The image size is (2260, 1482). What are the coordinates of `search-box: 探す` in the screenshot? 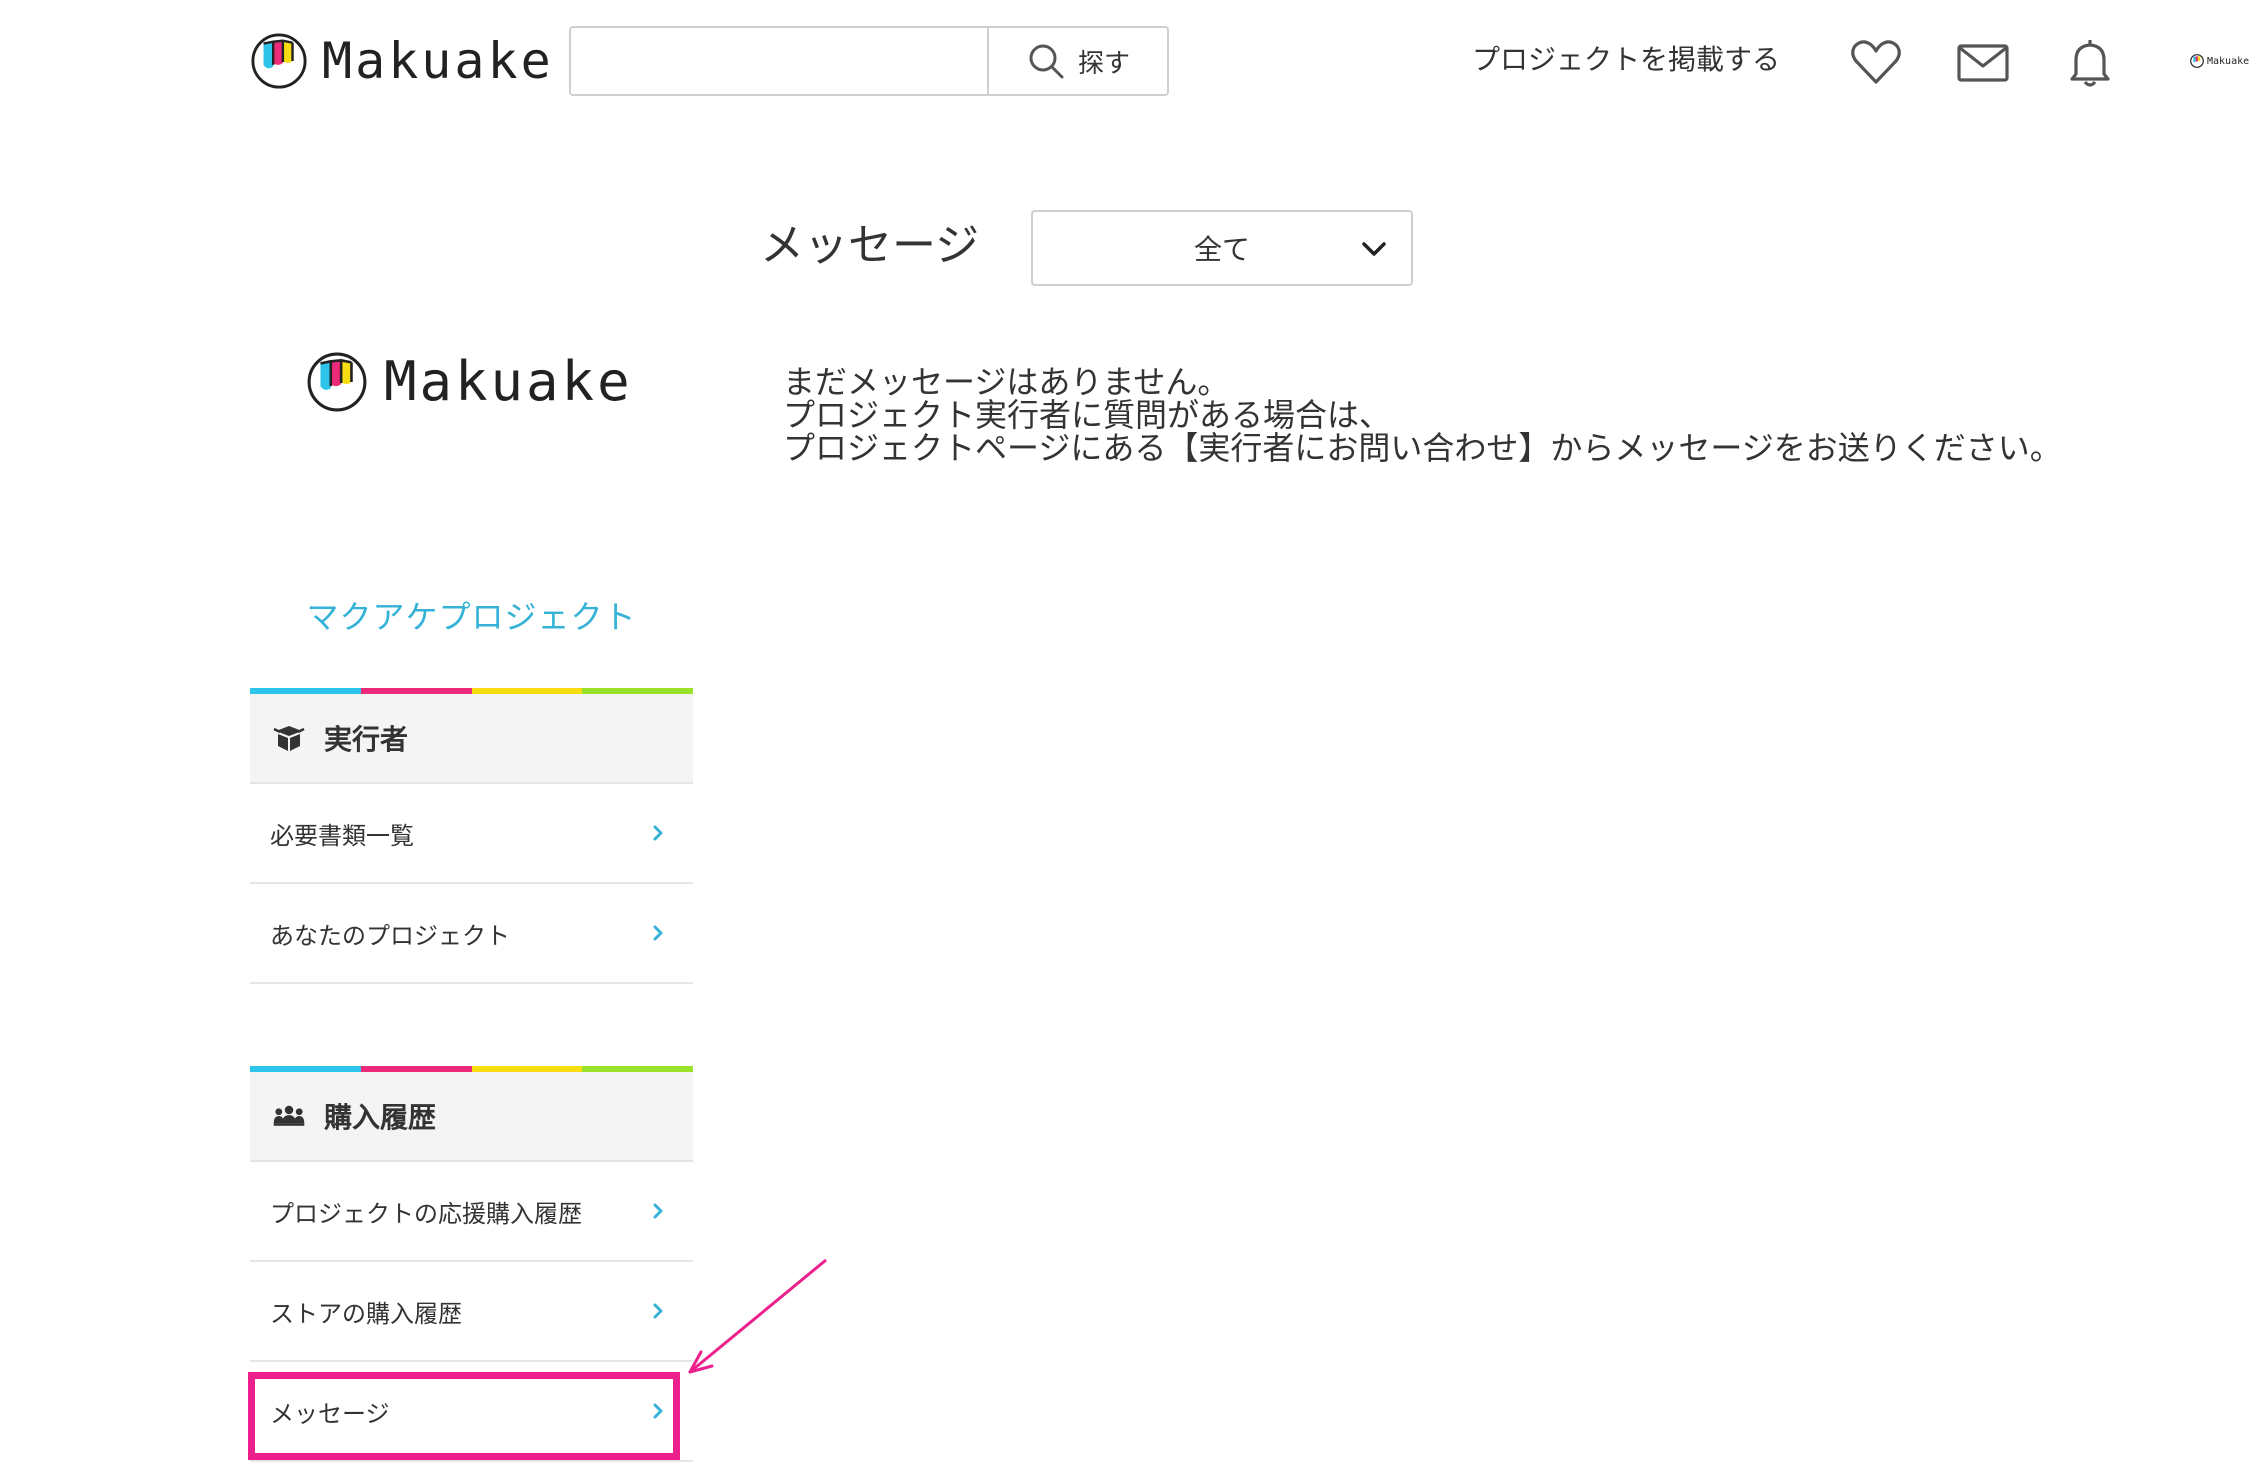 It's located at (869, 61).